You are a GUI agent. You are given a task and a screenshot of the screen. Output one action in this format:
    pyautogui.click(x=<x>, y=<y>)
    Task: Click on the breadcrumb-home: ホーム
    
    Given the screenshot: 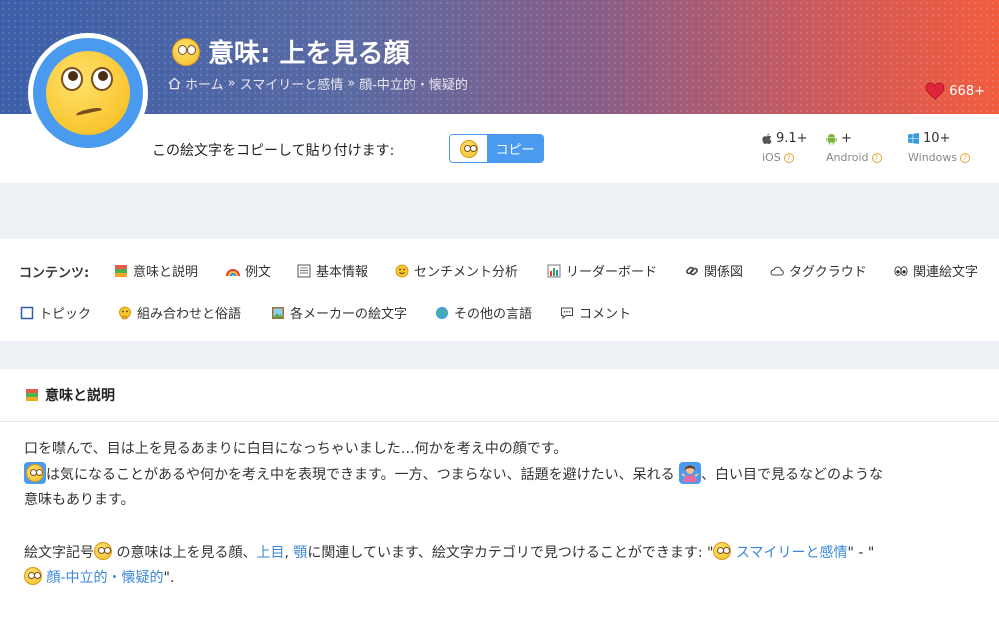 What is the action you would take?
    pyautogui.click(x=204, y=83)
    